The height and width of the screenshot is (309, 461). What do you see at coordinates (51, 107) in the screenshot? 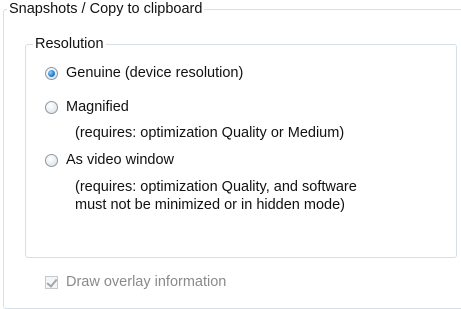
I see `magnified-radio-button` at bounding box center [51, 107].